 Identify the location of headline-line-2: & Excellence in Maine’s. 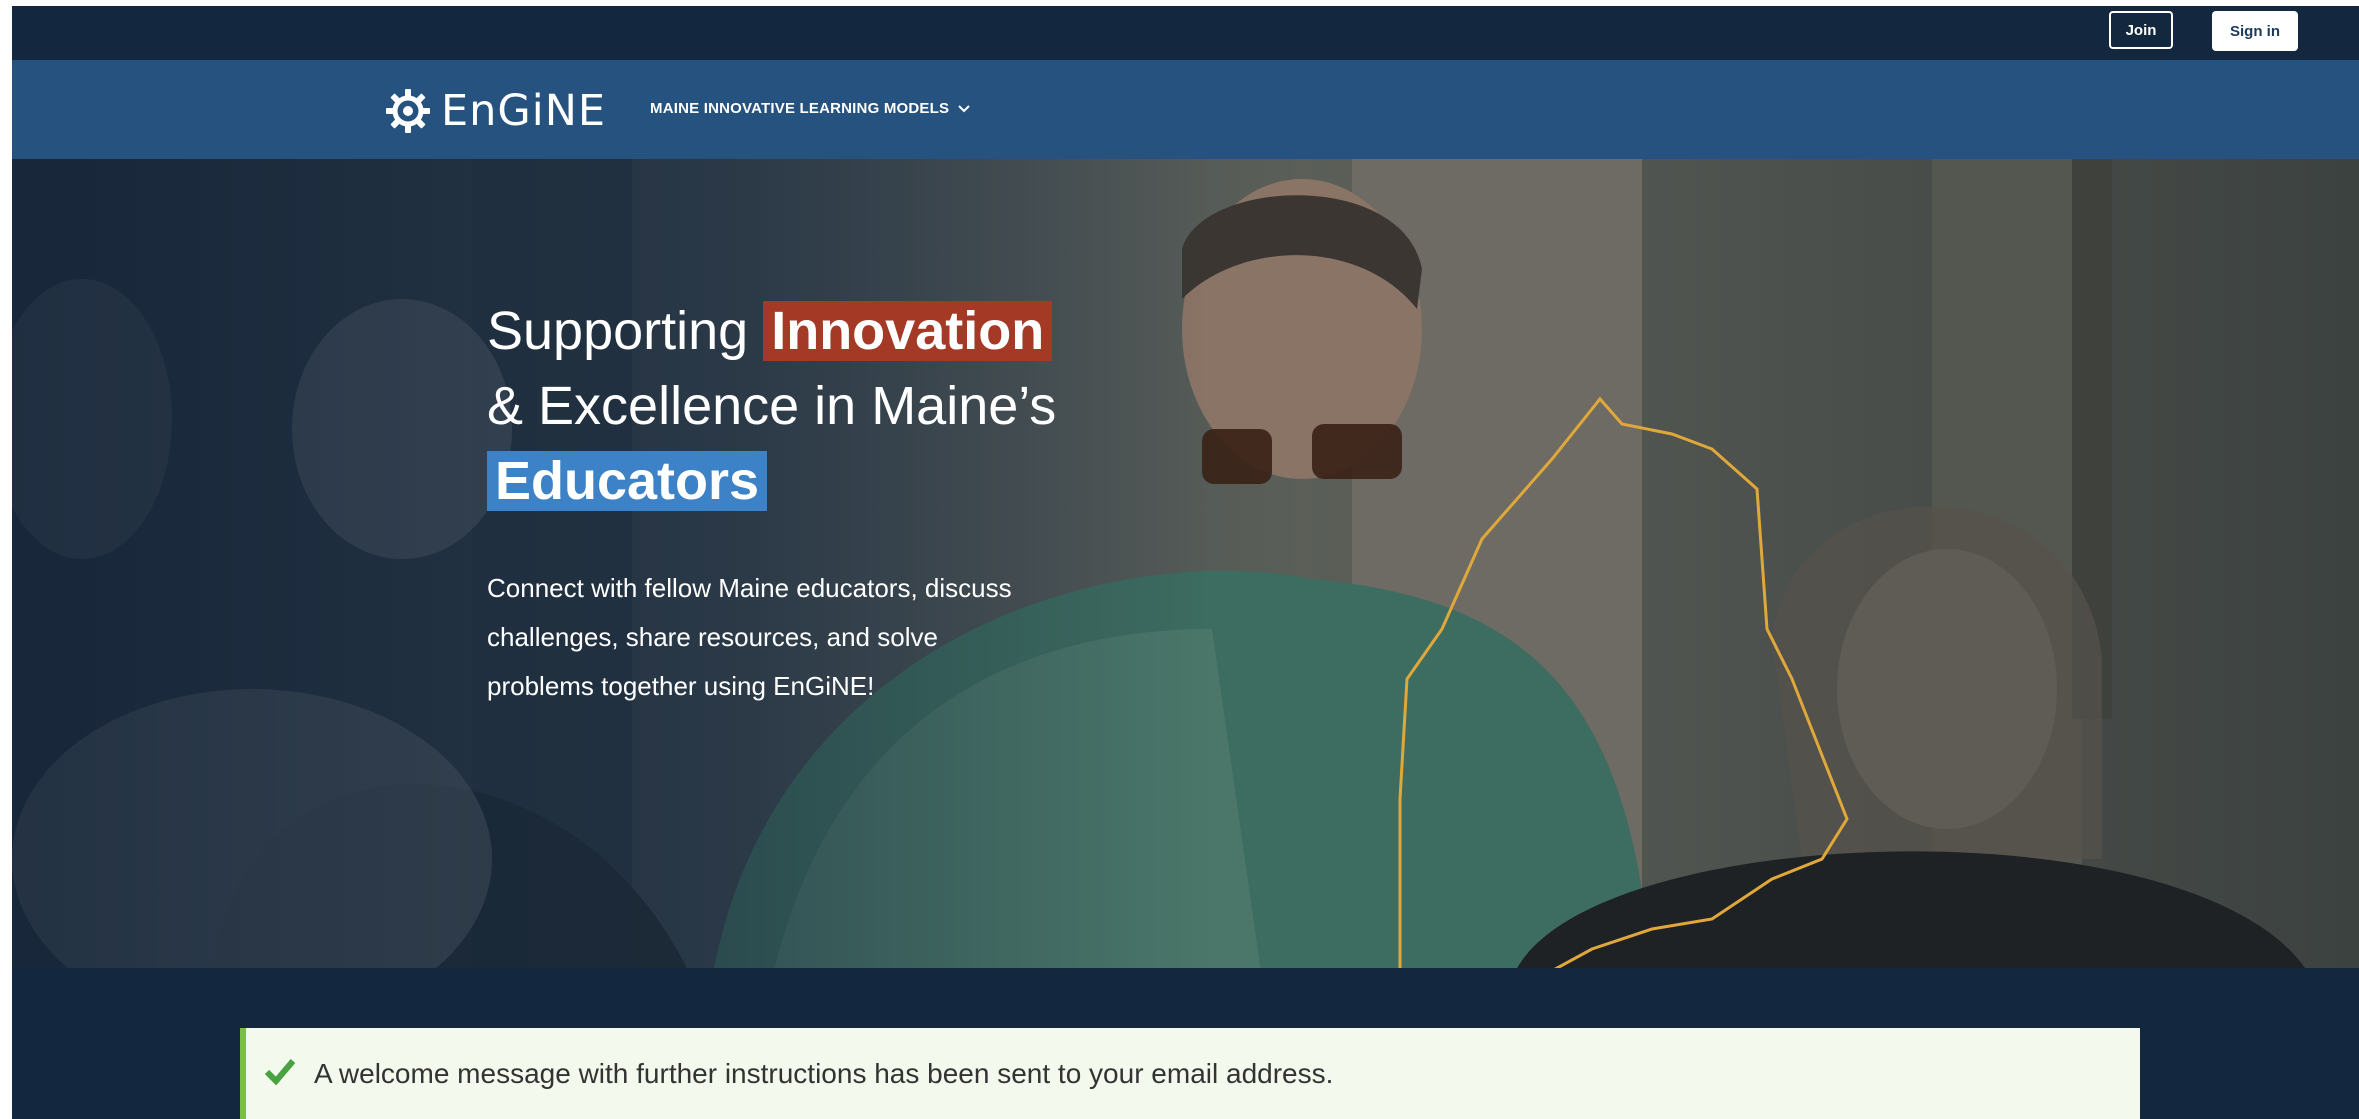
(772, 406).